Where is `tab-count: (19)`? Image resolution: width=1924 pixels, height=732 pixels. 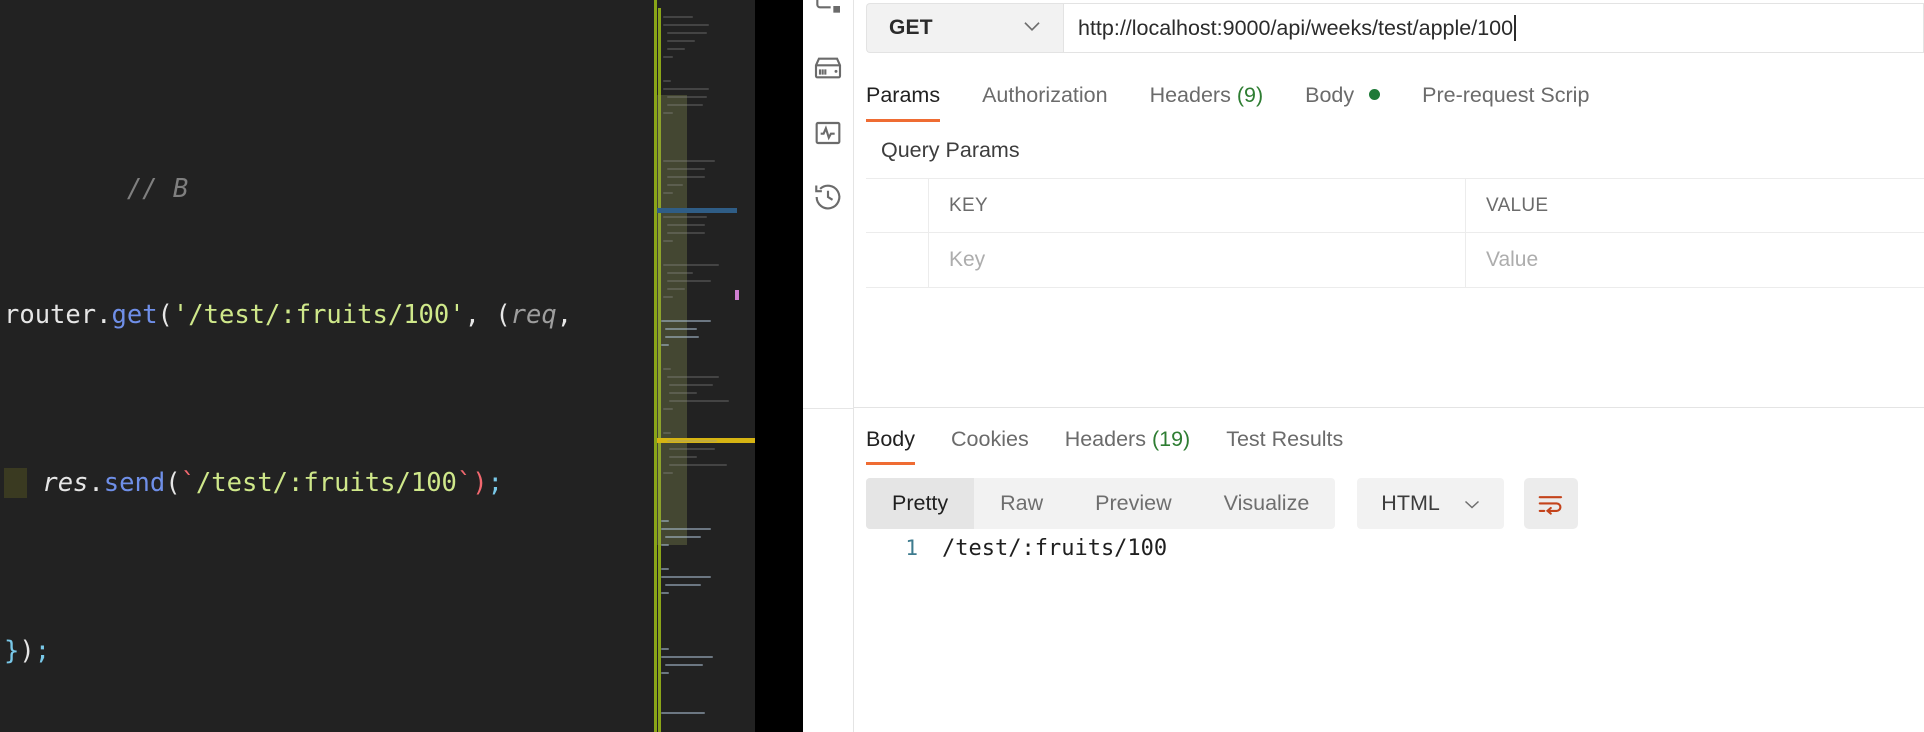 tab-count: (19) is located at coordinates (1171, 439).